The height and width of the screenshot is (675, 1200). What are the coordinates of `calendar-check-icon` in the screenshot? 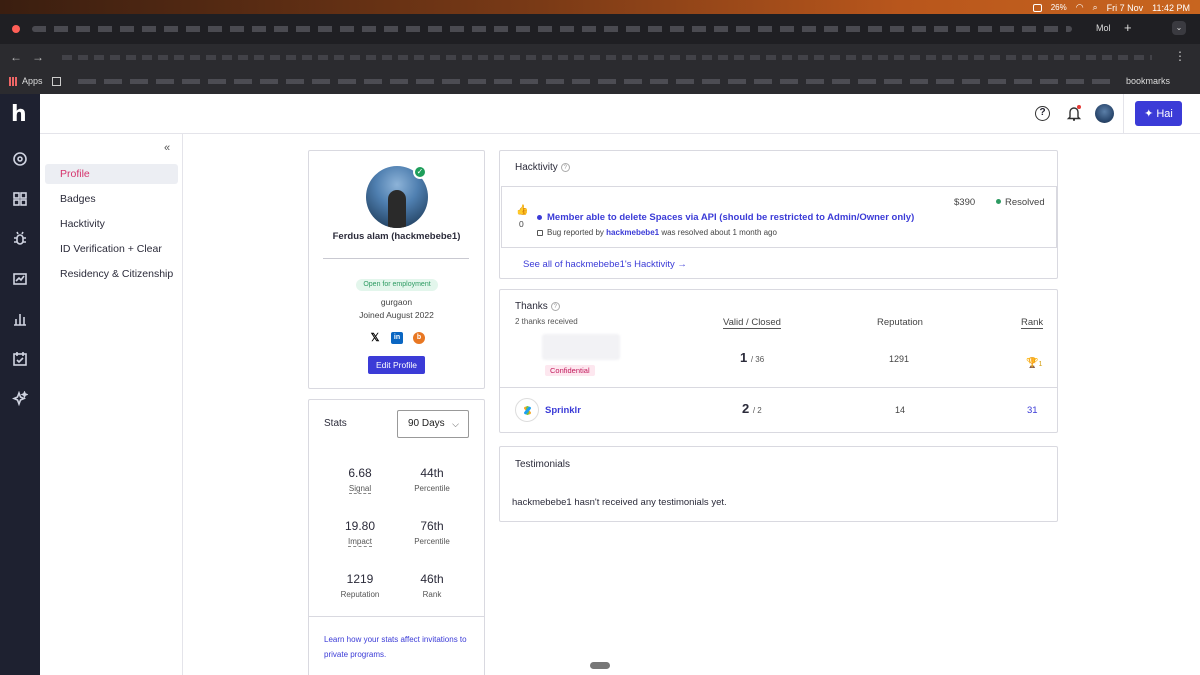 It's located at (20, 359).